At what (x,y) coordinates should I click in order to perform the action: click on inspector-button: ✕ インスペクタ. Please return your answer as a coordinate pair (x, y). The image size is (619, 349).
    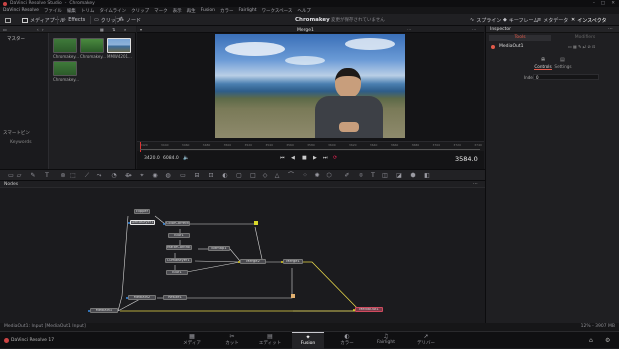
    Looking at the image, I should click on (589, 20).